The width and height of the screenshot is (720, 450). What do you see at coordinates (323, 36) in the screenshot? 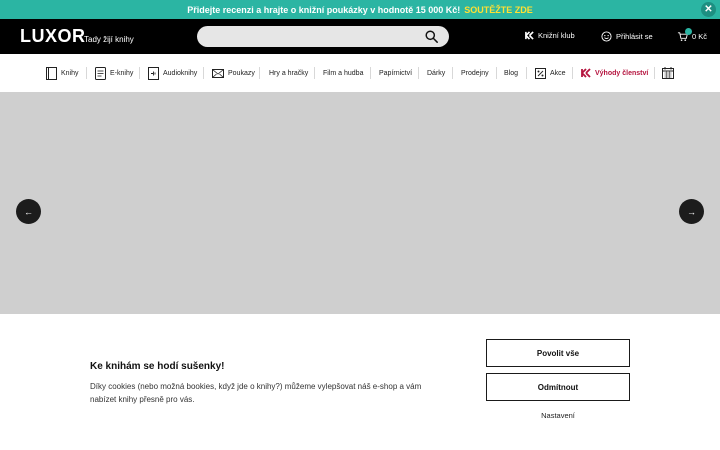
I see `search-input` at bounding box center [323, 36].